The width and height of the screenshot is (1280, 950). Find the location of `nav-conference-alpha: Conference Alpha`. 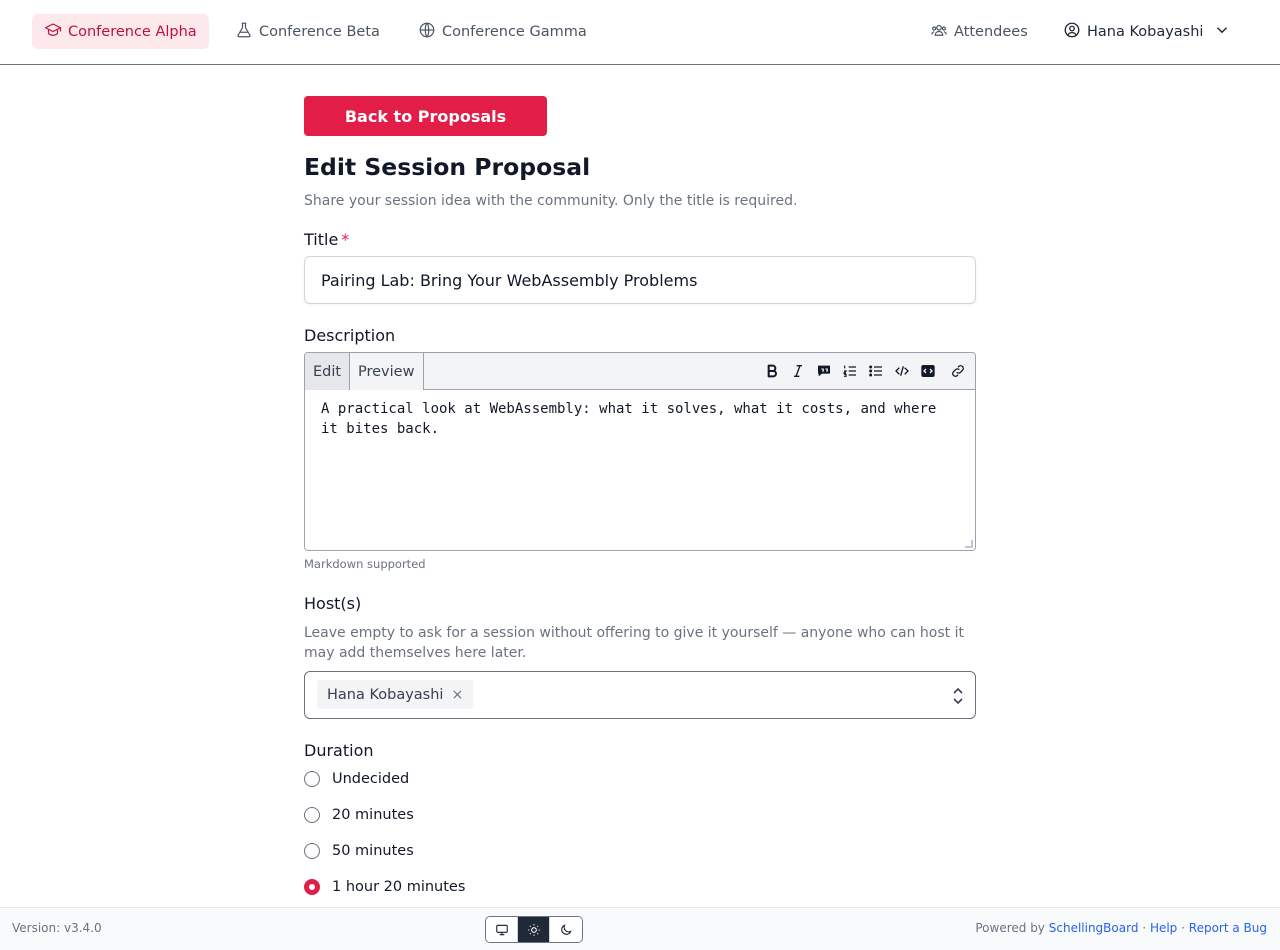

nav-conference-alpha: Conference Alpha is located at coordinates (120, 31).